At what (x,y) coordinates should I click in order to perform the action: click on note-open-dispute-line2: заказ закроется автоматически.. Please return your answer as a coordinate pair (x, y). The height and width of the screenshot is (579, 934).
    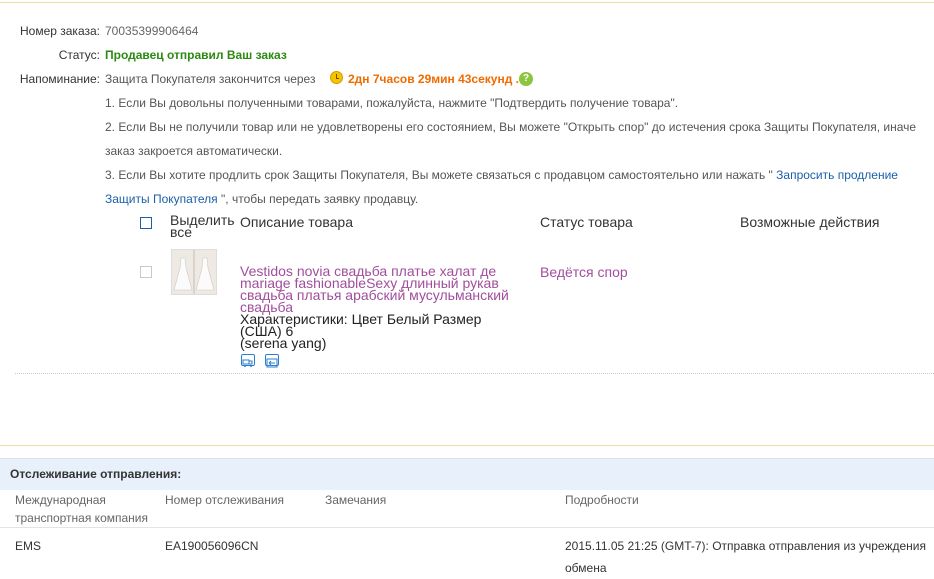
    Looking at the image, I should click on (194, 151).